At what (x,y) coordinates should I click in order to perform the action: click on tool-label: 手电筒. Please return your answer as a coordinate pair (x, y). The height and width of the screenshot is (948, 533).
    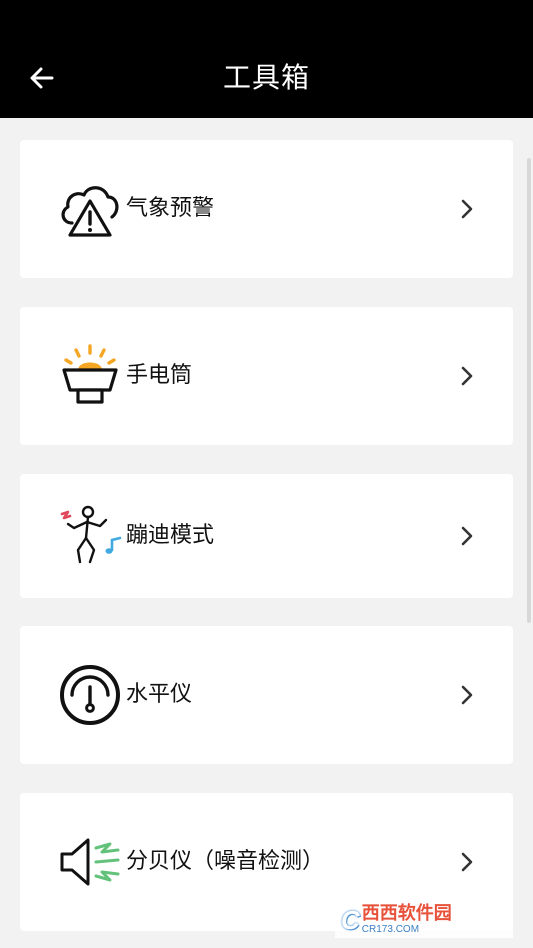
    Looking at the image, I should click on (159, 375).